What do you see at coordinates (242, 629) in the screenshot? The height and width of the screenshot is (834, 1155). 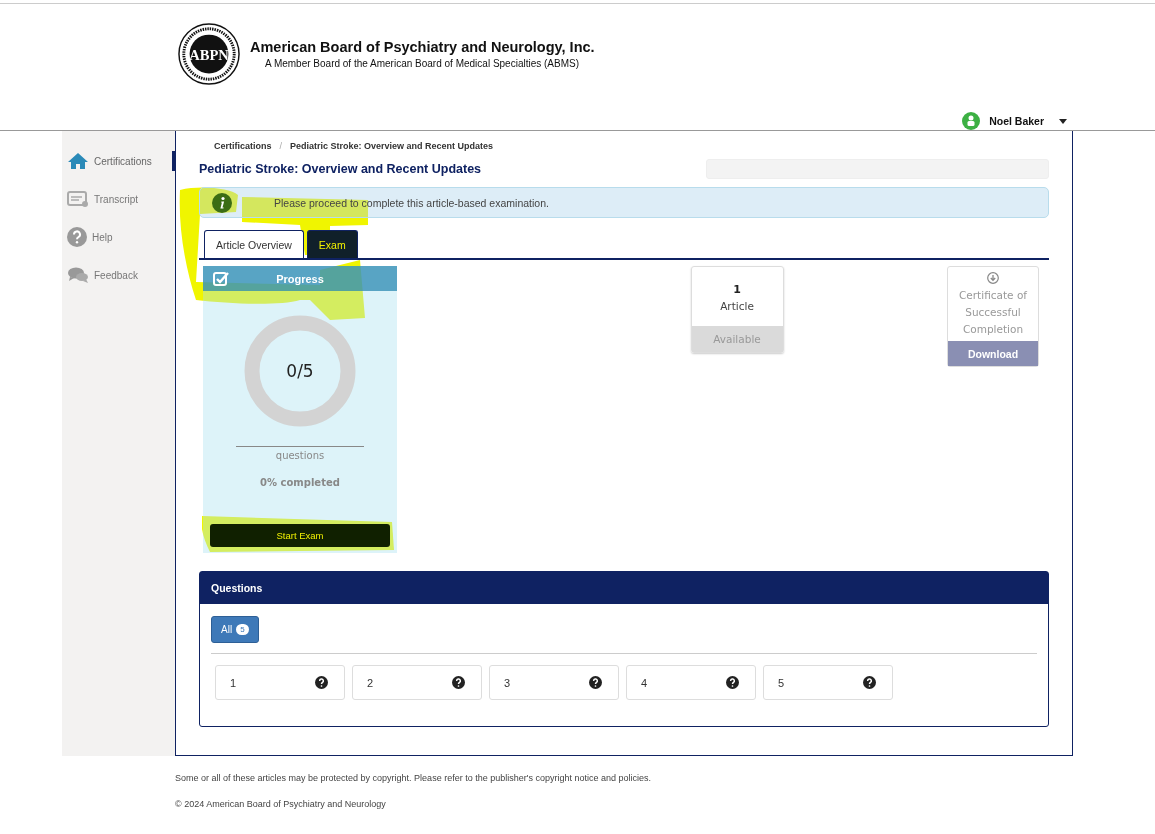 I see `count-badge: 5` at bounding box center [242, 629].